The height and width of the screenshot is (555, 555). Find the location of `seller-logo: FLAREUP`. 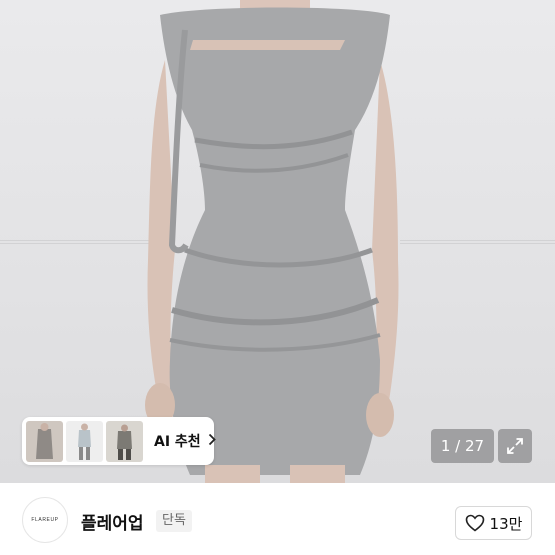

seller-logo: FLAREUP is located at coordinates (45, 520).